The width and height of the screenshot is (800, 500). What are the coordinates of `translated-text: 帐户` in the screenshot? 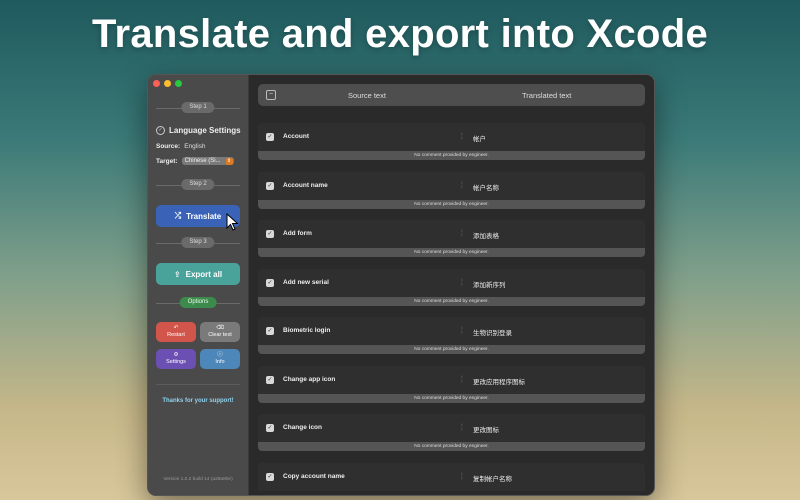 It's located at (479, 138).